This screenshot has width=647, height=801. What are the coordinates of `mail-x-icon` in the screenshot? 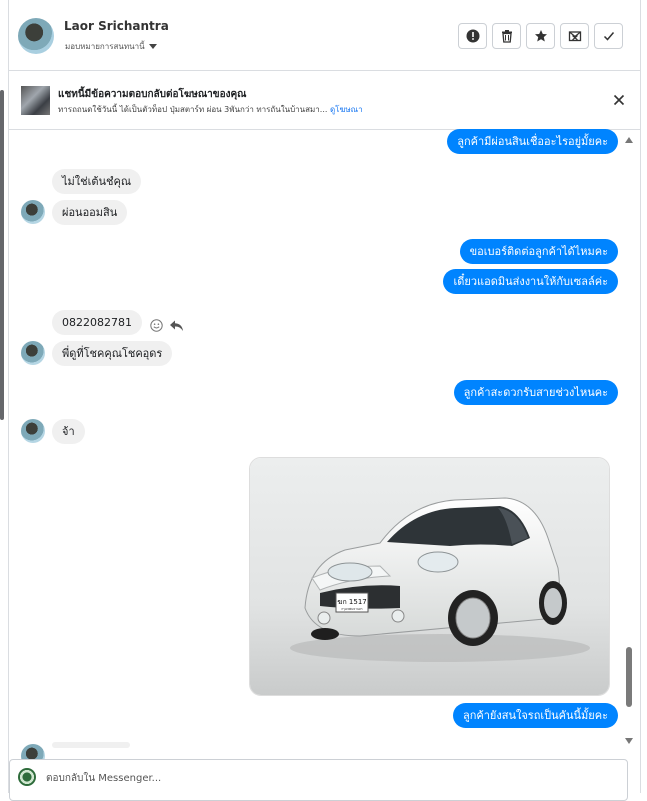 It's located at (574, 36).